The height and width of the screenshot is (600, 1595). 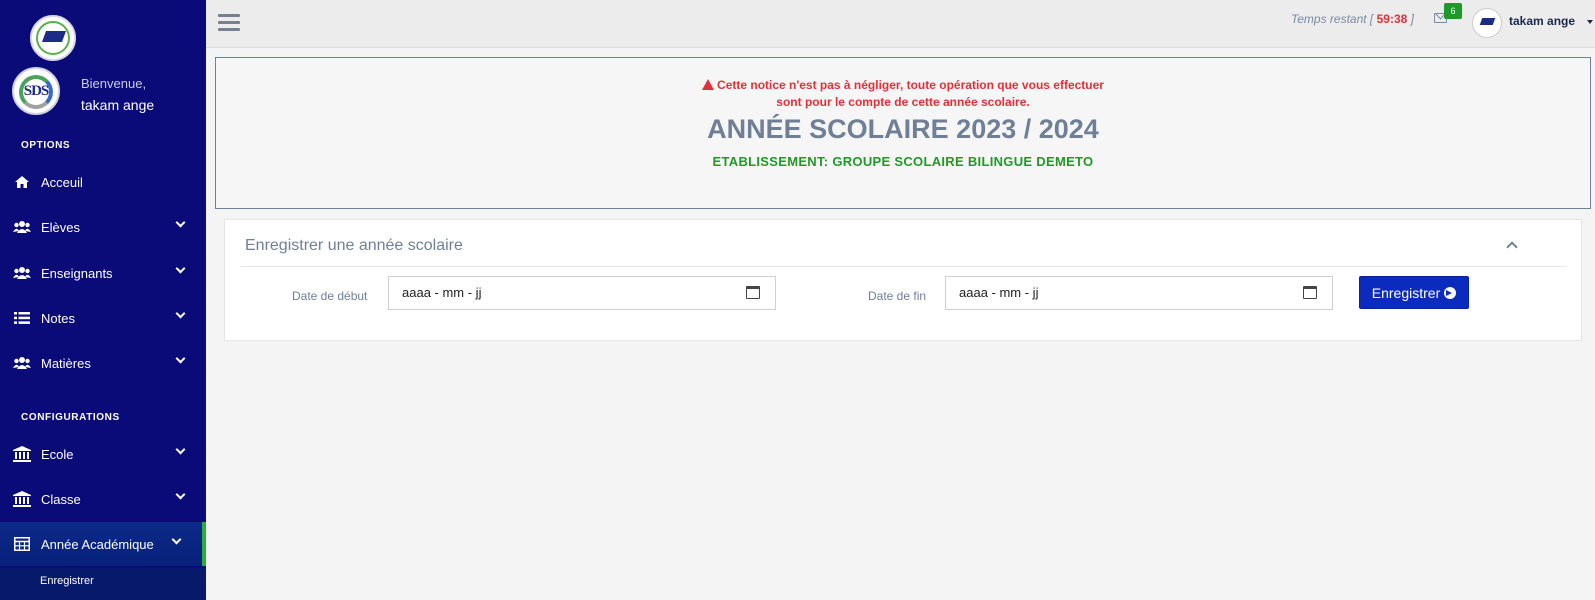 What do you see at coordinates (103, 227) in the screenshot?
I see `sidebar-item-eleves: Elèves` at bounding box center [103, 227].